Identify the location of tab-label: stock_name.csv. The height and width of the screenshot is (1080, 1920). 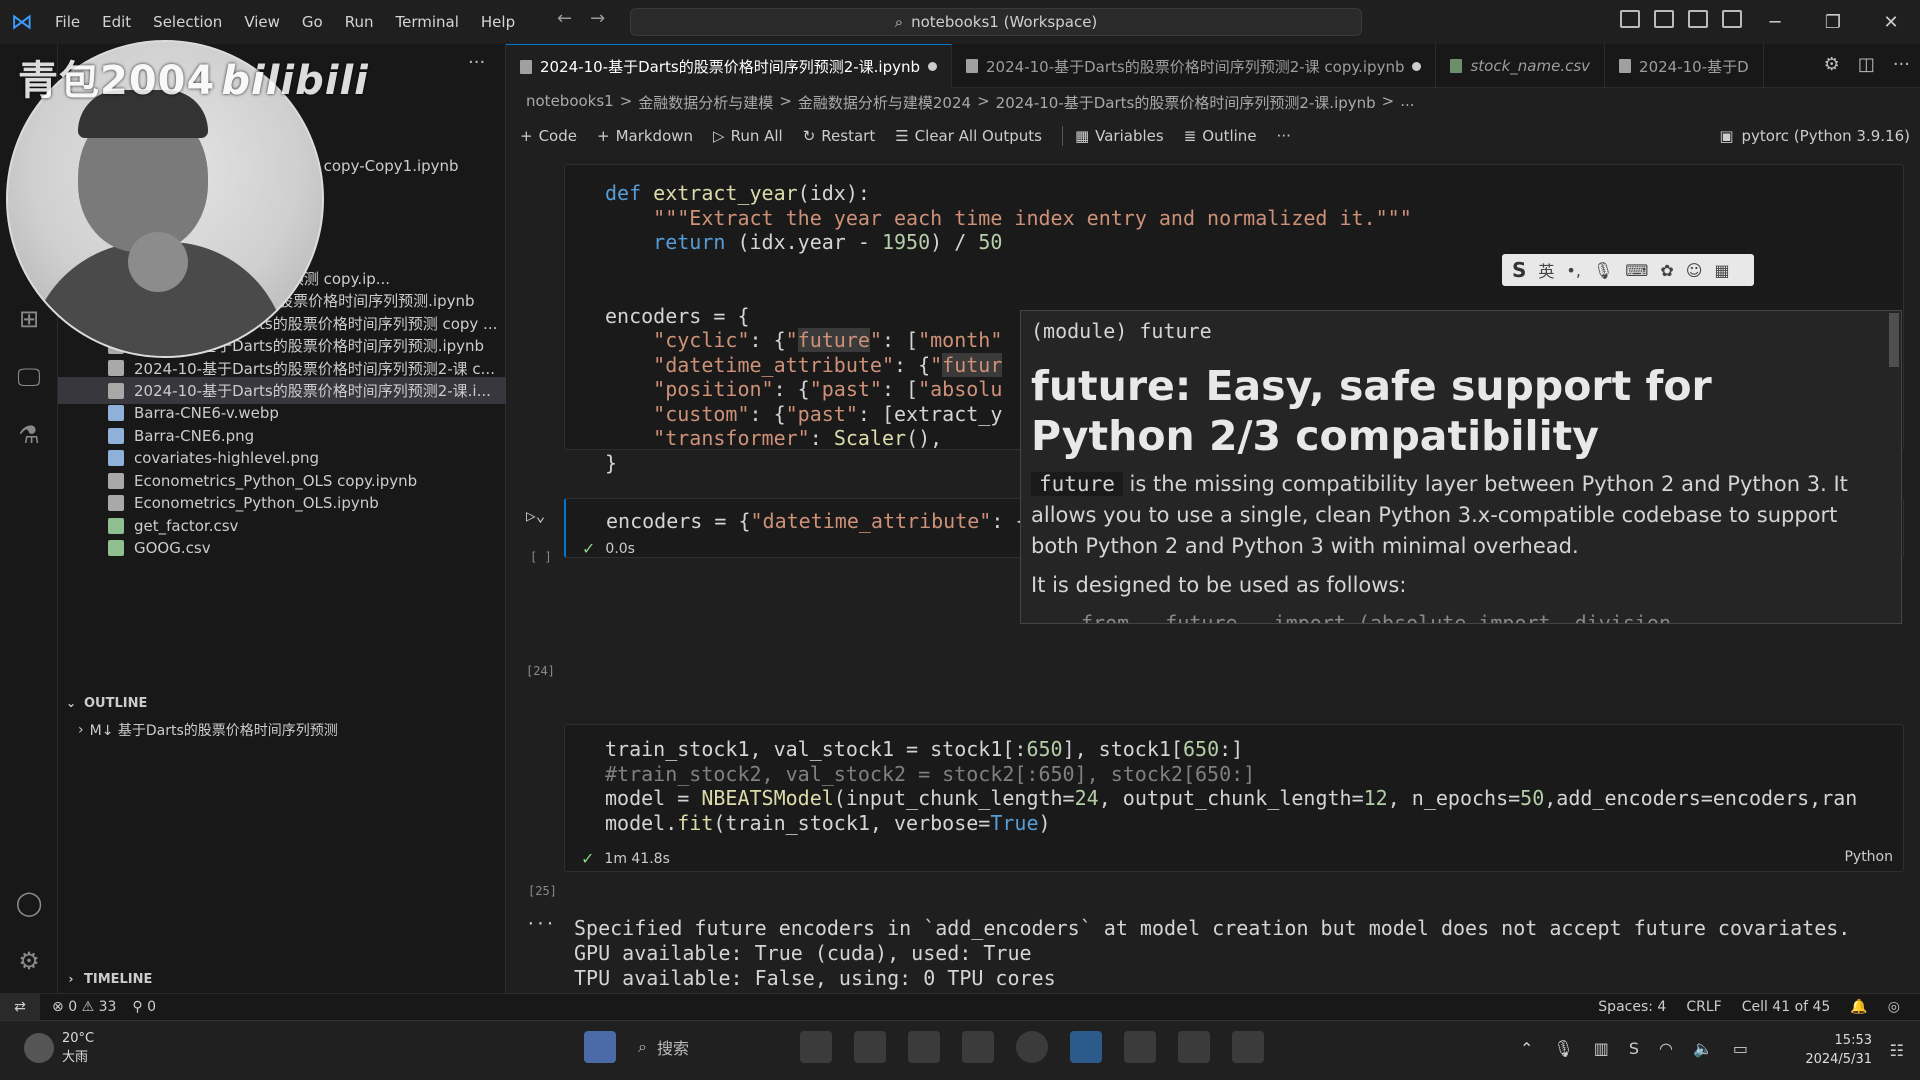
(1530, 66).